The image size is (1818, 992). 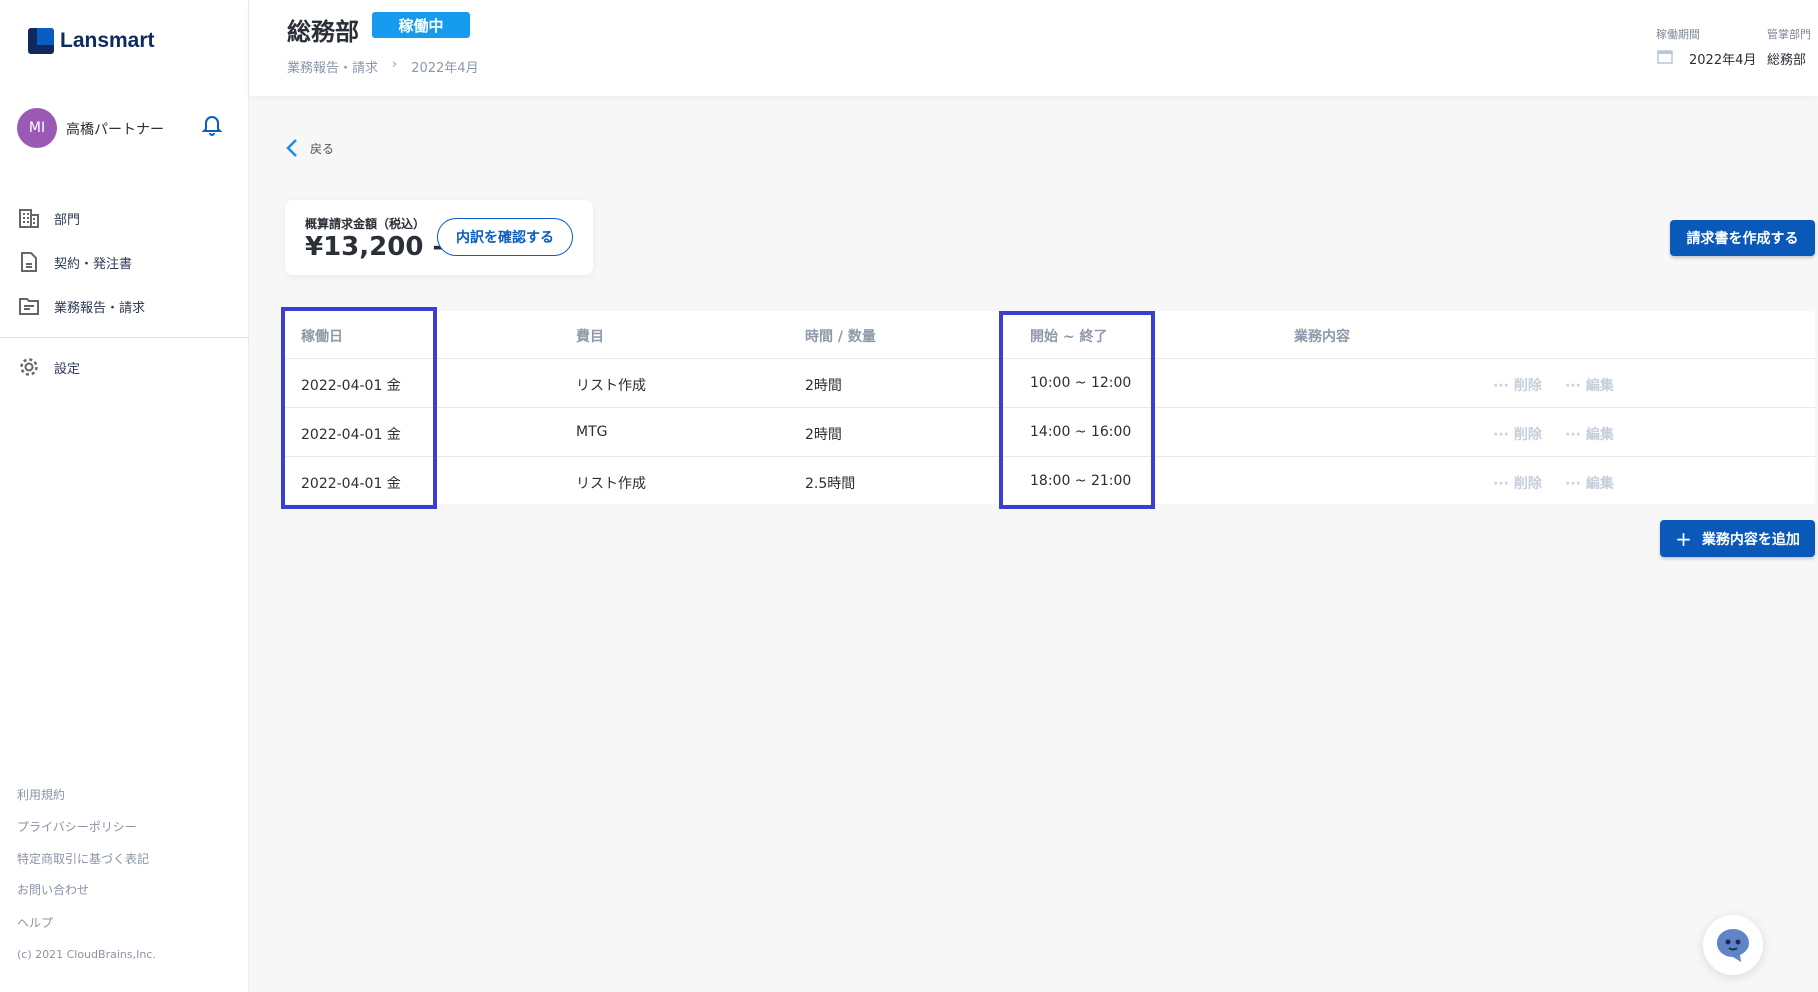 I want to click on sidebar-item-label: 部門, so click(x=67, y=220).